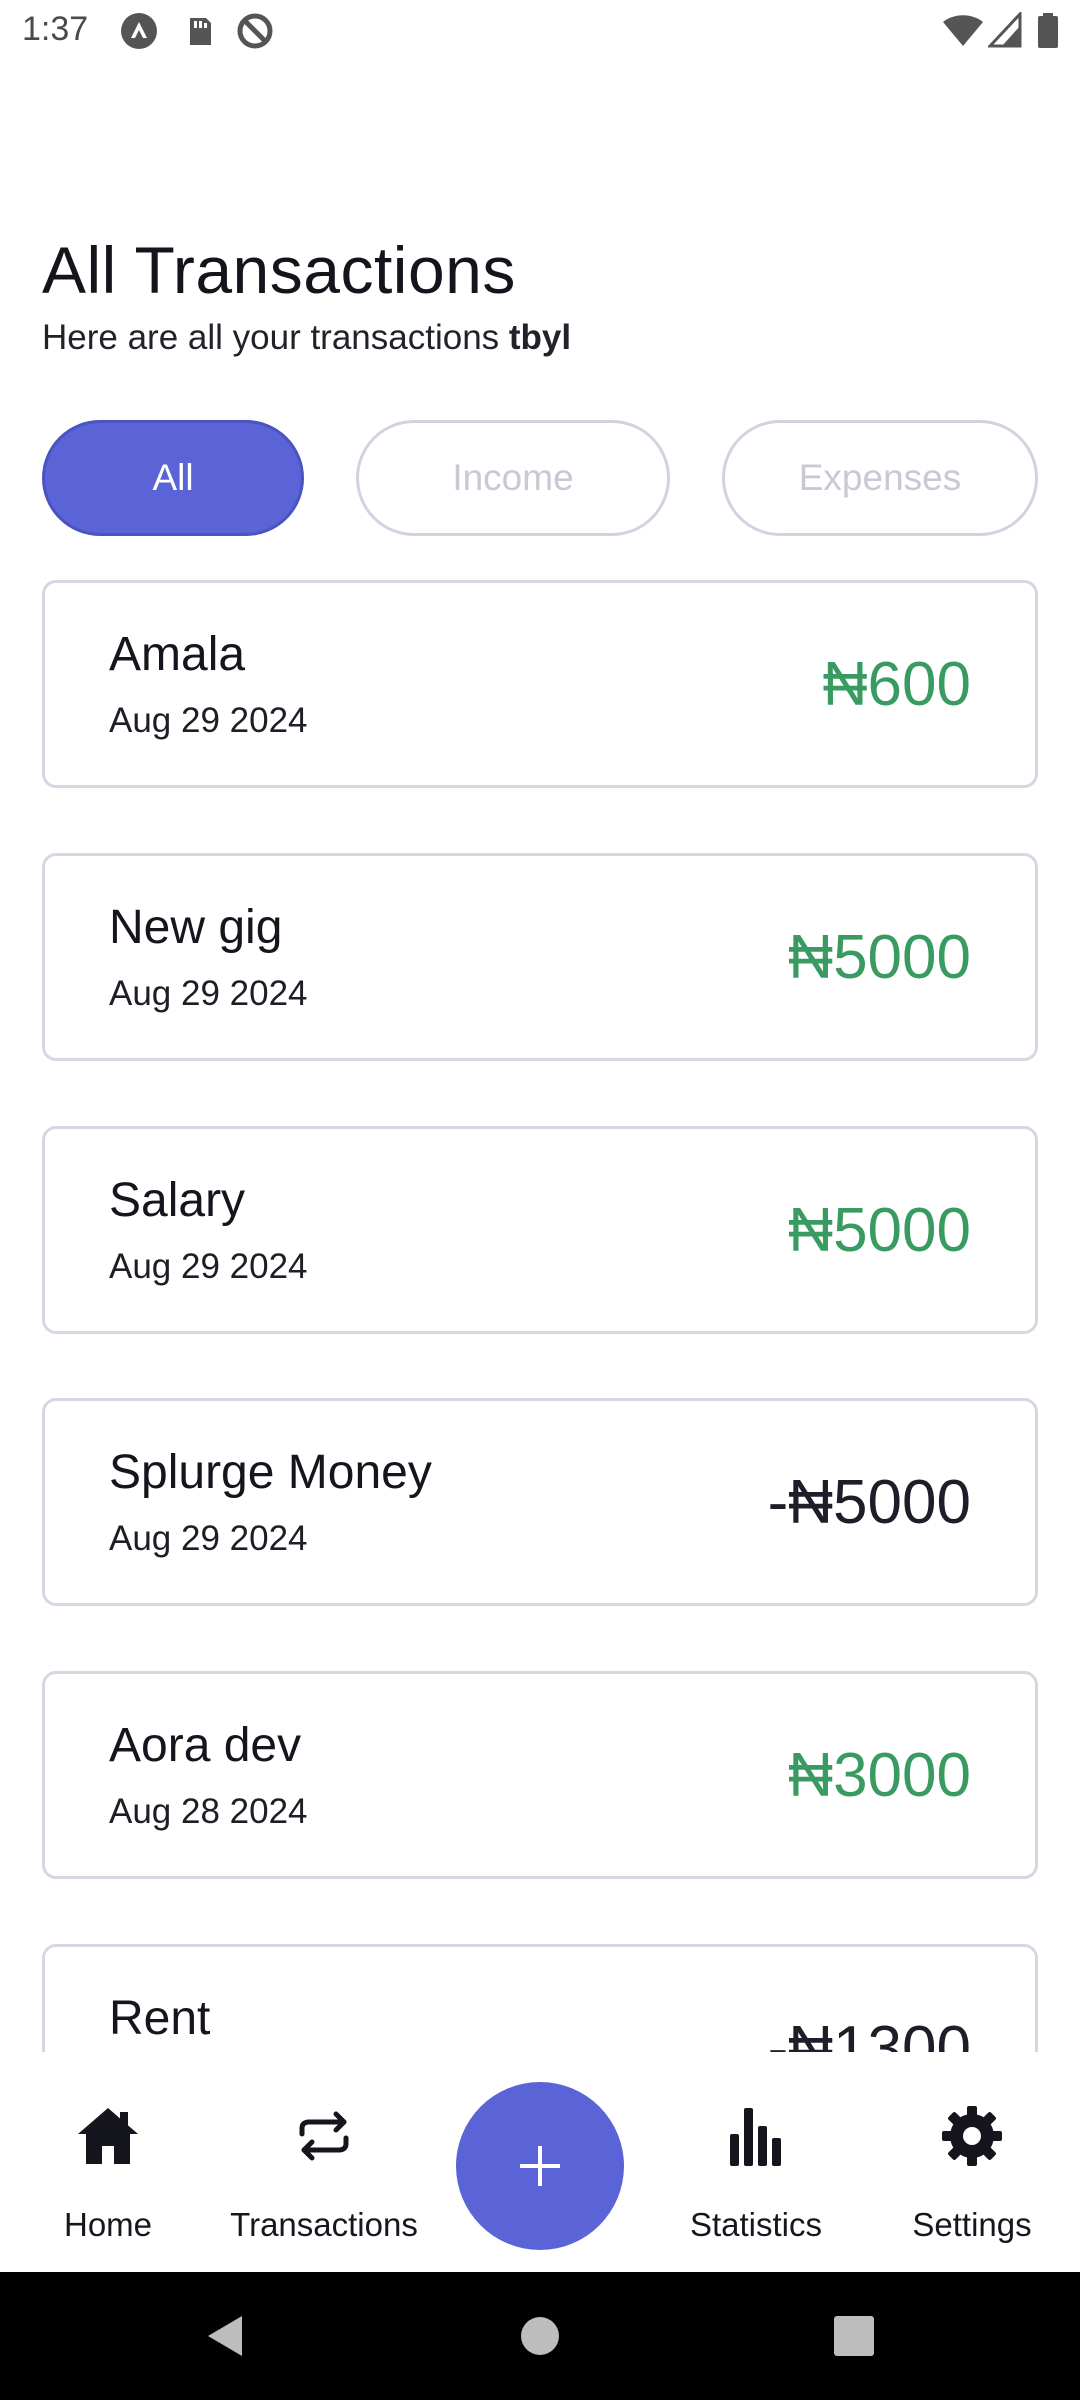 This screenshot has width=1080, height=2400. Describe the element at coordinates (1048, 30) in the screenshot. I see `battery-icon` at that location.